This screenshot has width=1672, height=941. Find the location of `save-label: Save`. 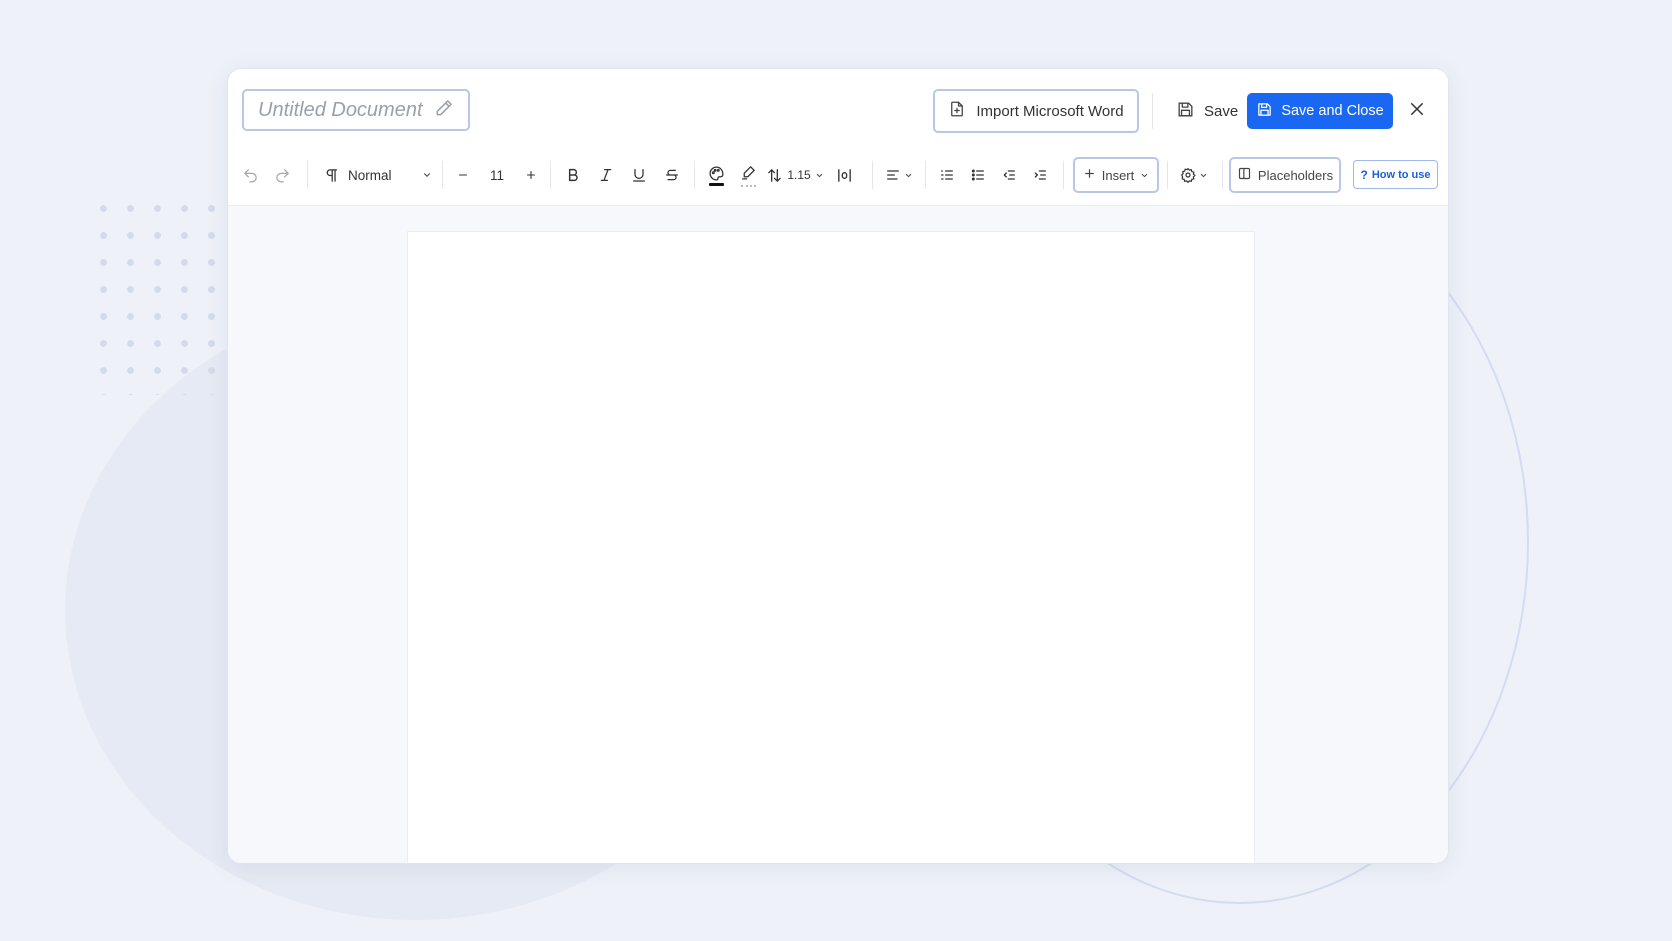

save-label: Save is located at coordinates (1221, 111).